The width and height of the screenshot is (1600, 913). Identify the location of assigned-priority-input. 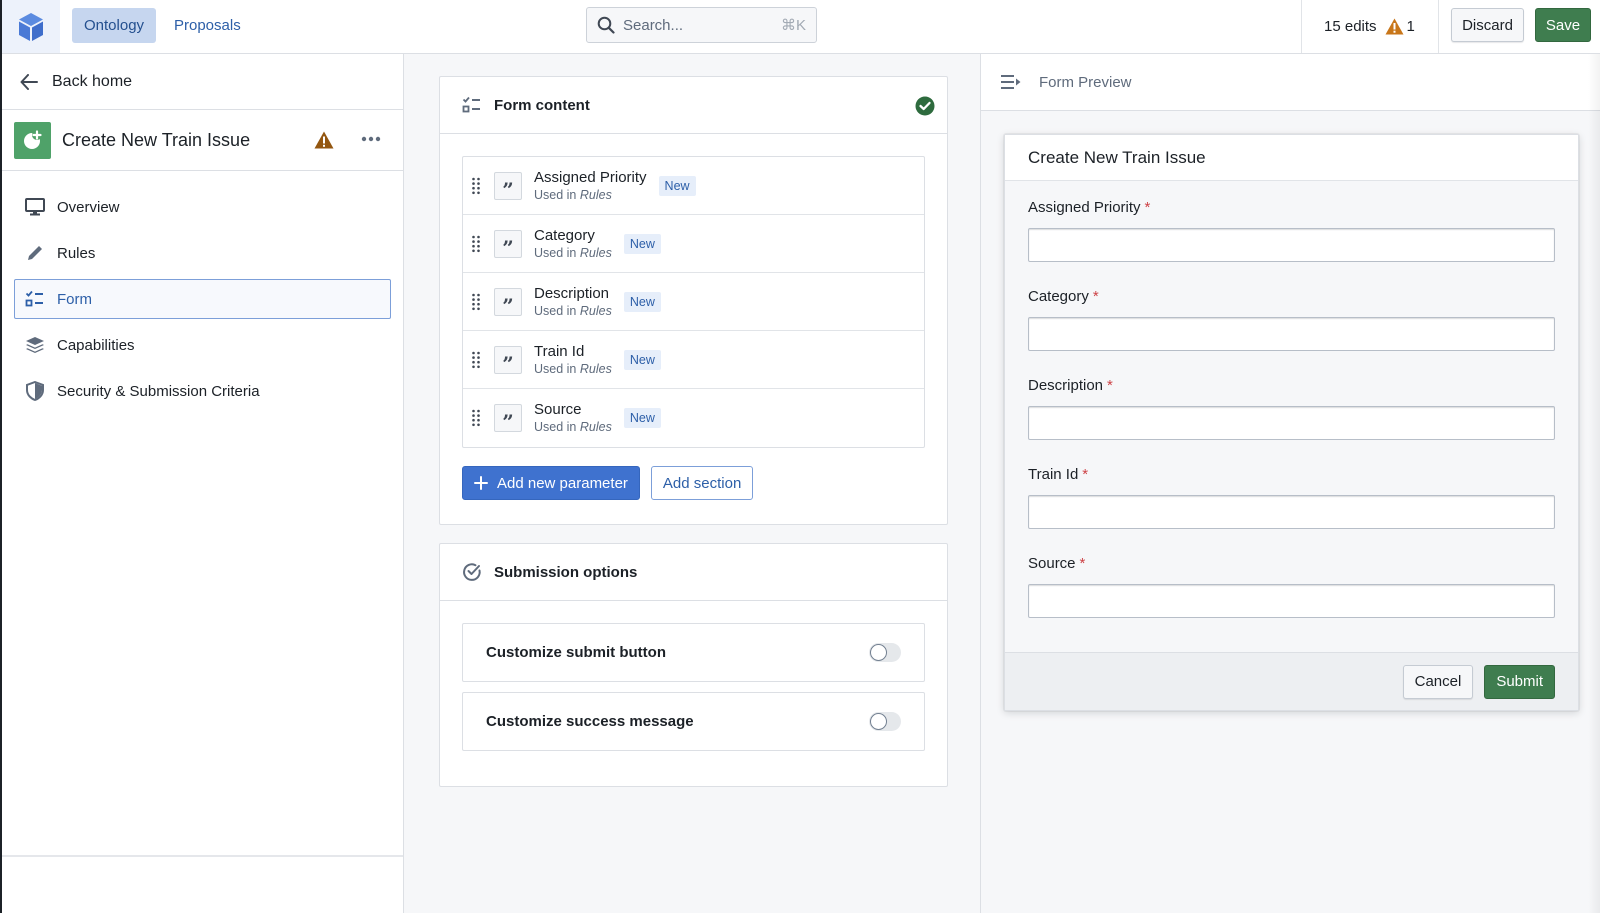
(1291, 245).